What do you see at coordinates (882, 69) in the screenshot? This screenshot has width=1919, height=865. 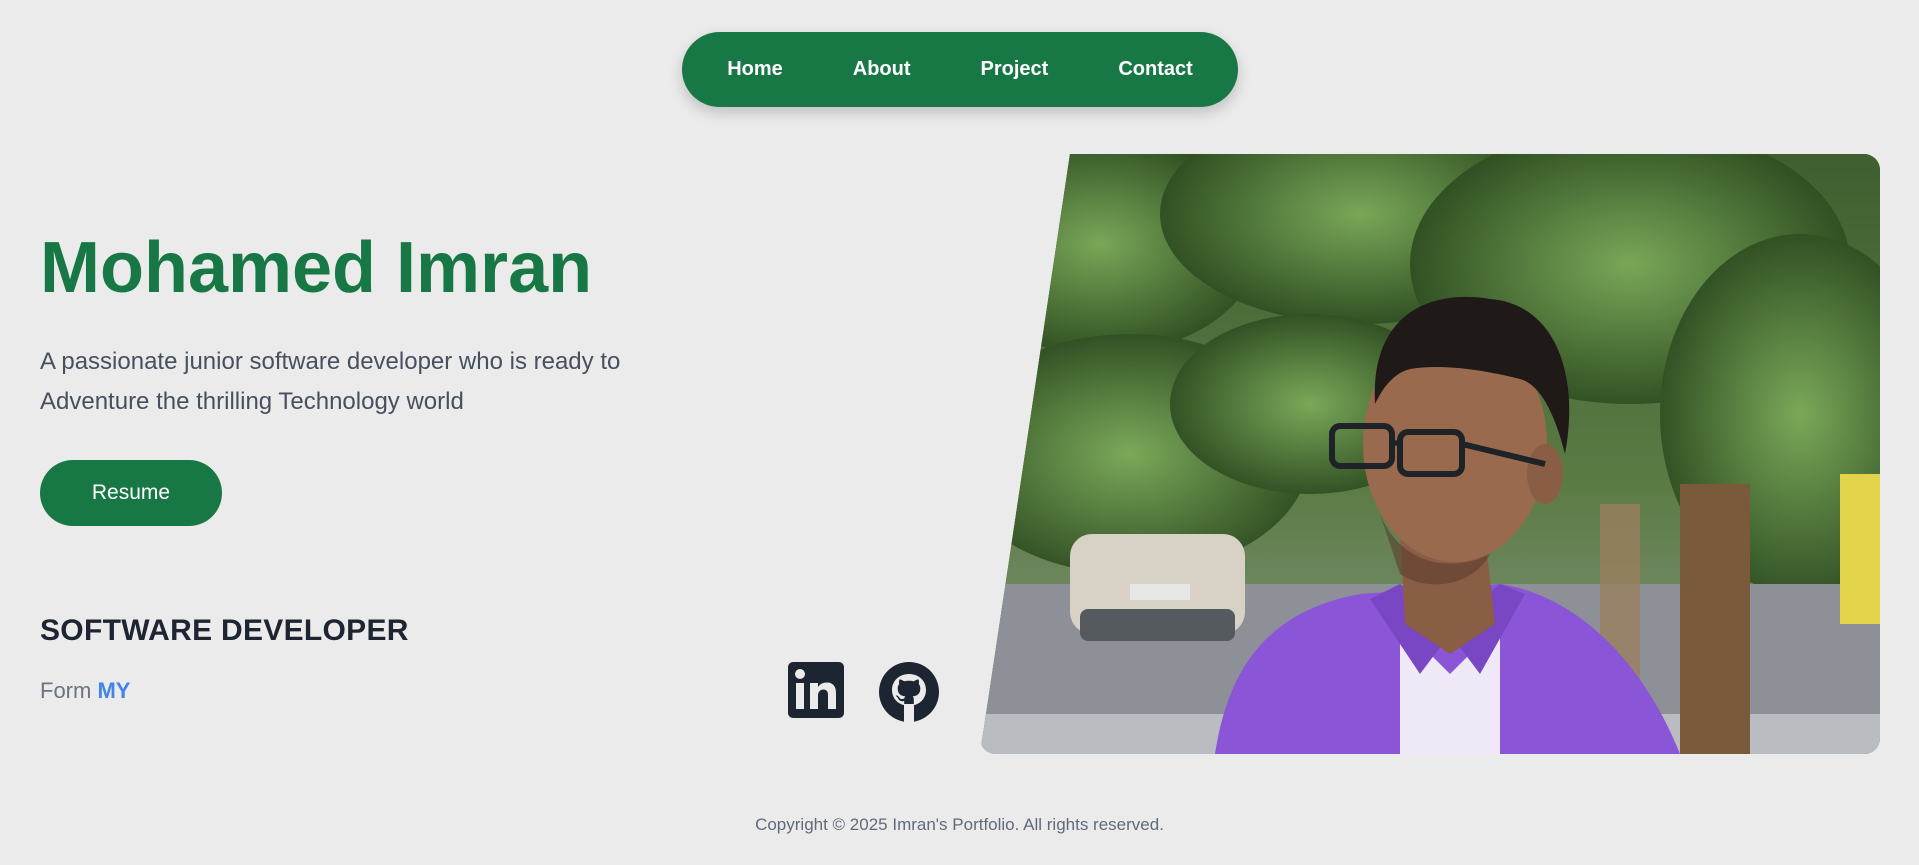 I see `nav-about: About` at bounding box center [882, 69].